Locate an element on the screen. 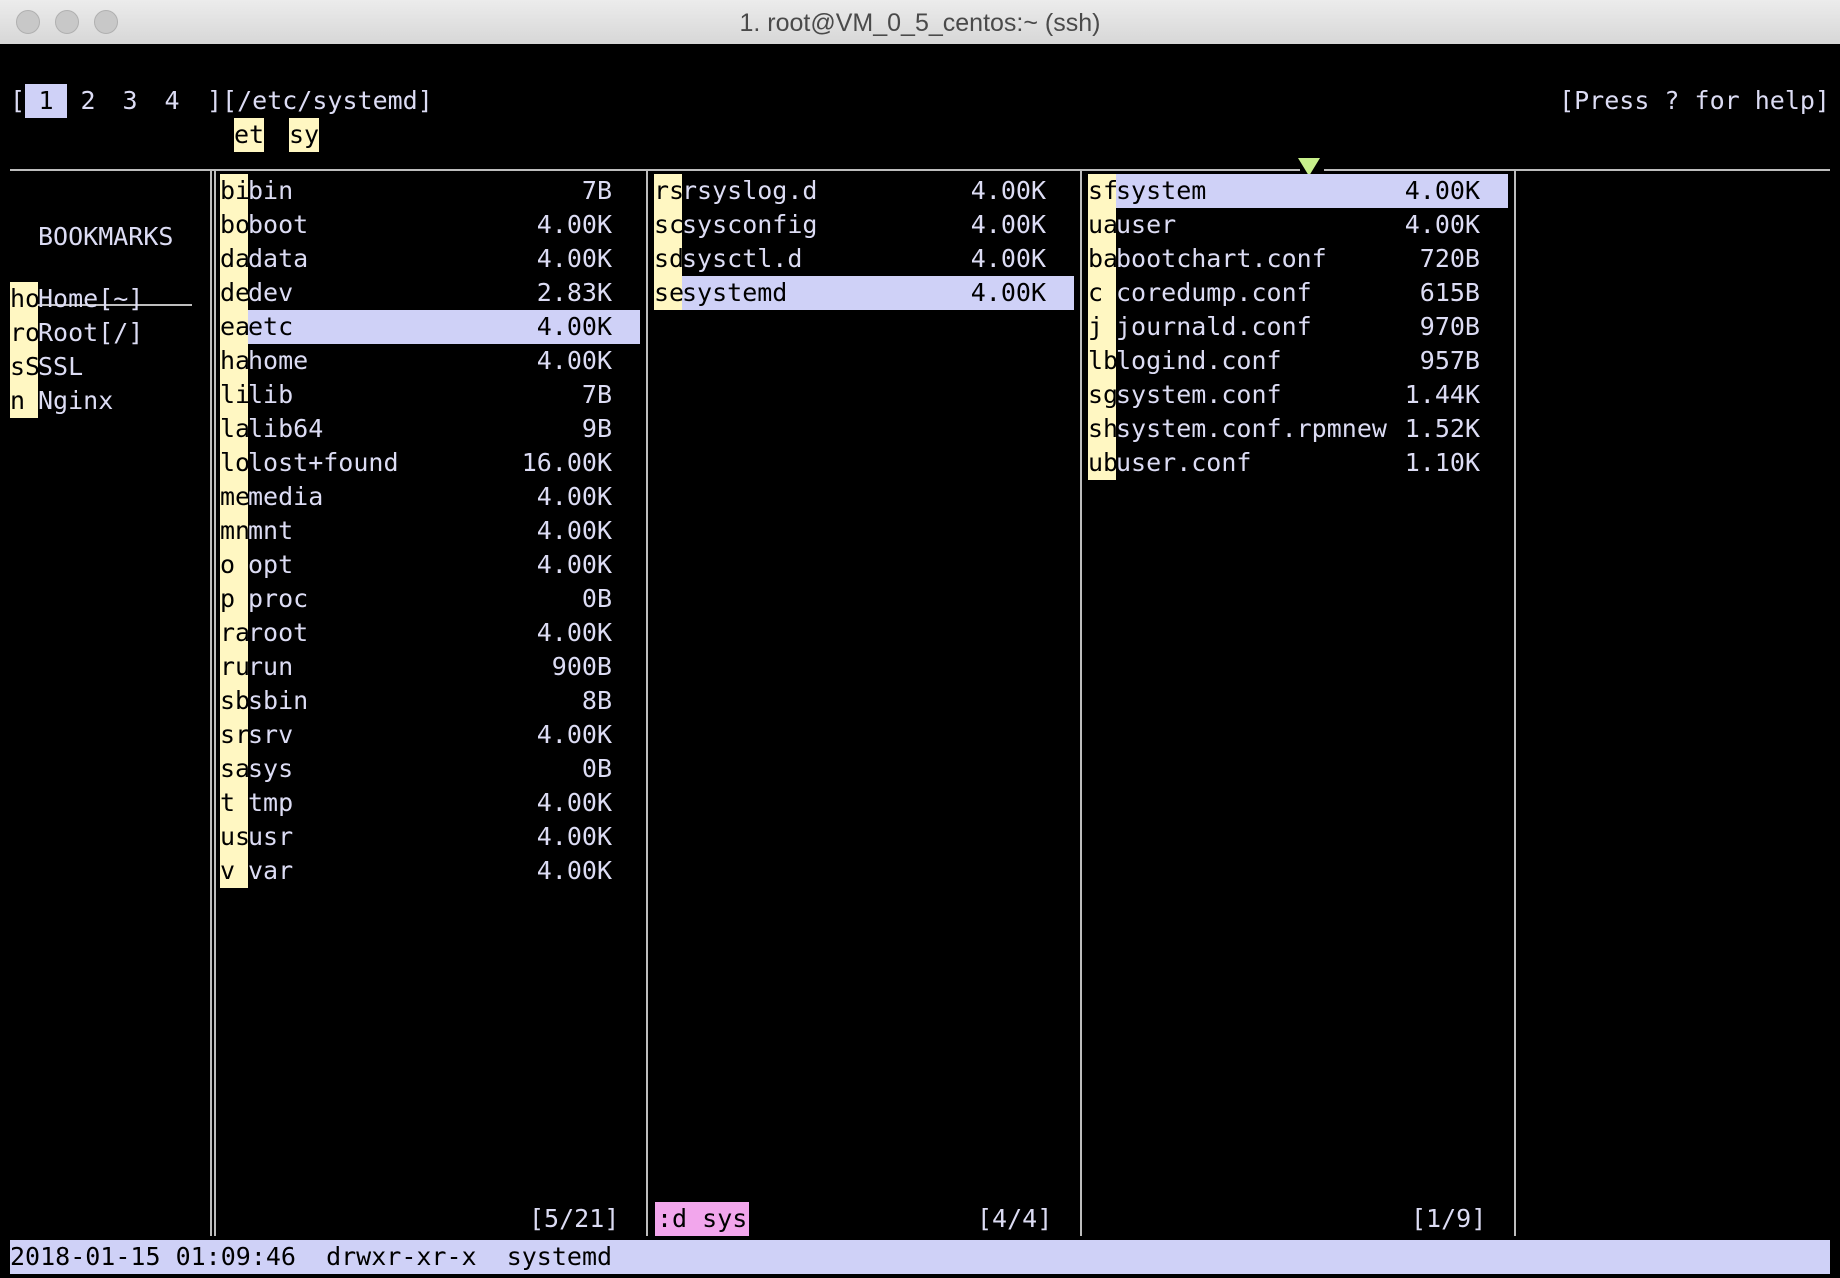  breadcrumb-hint-systemd: sy is located at coordinates (304, 135).